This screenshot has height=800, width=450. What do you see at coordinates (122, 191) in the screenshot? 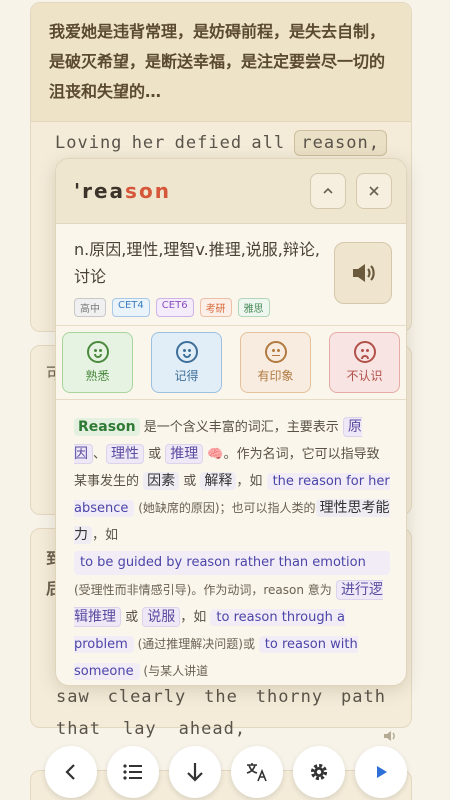
I see `word-phonetic: 'reason` at bounding box center [122, 191].